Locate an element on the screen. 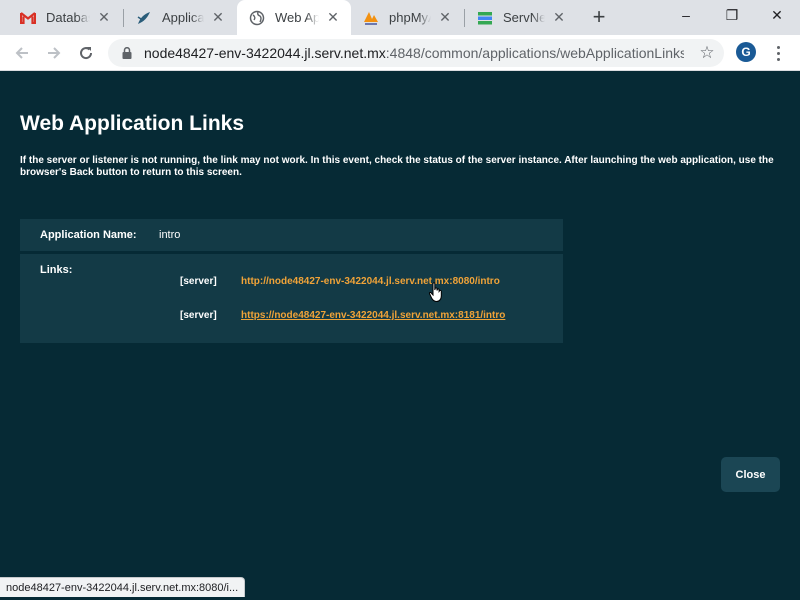 The image size is (800, 600). page-title: Web Application Links is located at coordinates (132, 123).